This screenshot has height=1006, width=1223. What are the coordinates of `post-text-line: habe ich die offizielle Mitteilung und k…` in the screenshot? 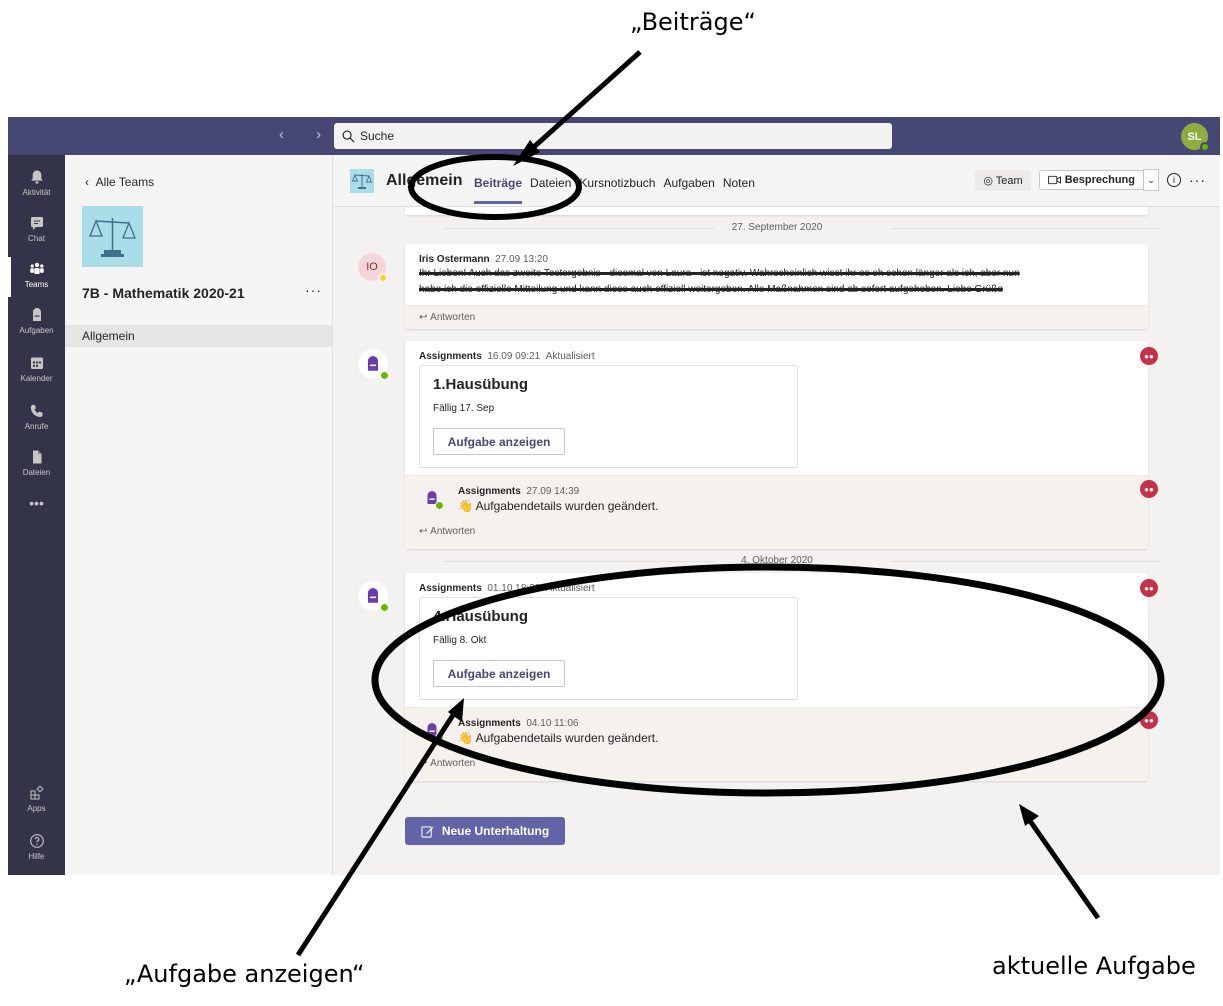 It's located at (711, 289).